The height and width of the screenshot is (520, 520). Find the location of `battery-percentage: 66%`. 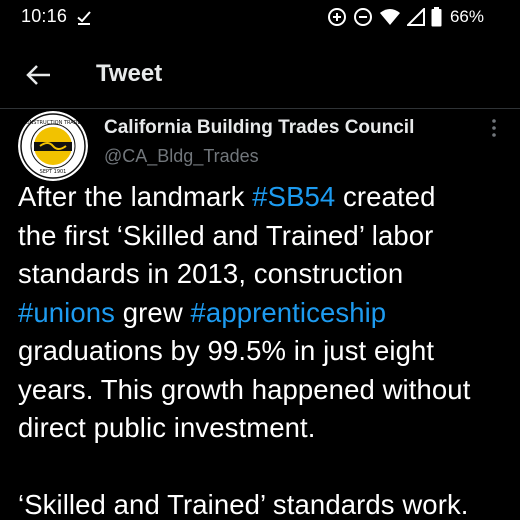

battery-percentage: 66% is located at coordinates (466, 16).